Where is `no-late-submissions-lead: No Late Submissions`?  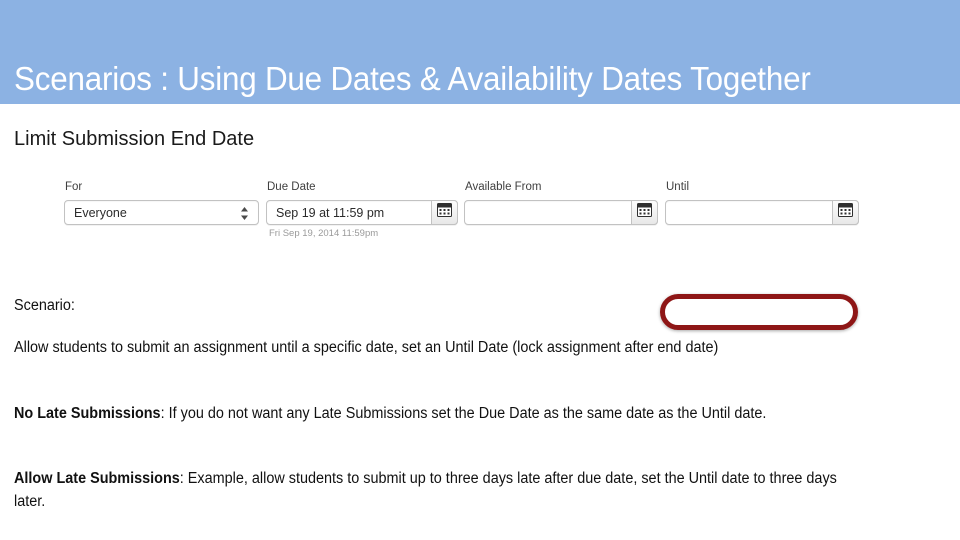
no-late-submissions-lead: No Late Submissions is located at coordinates (87, 413).